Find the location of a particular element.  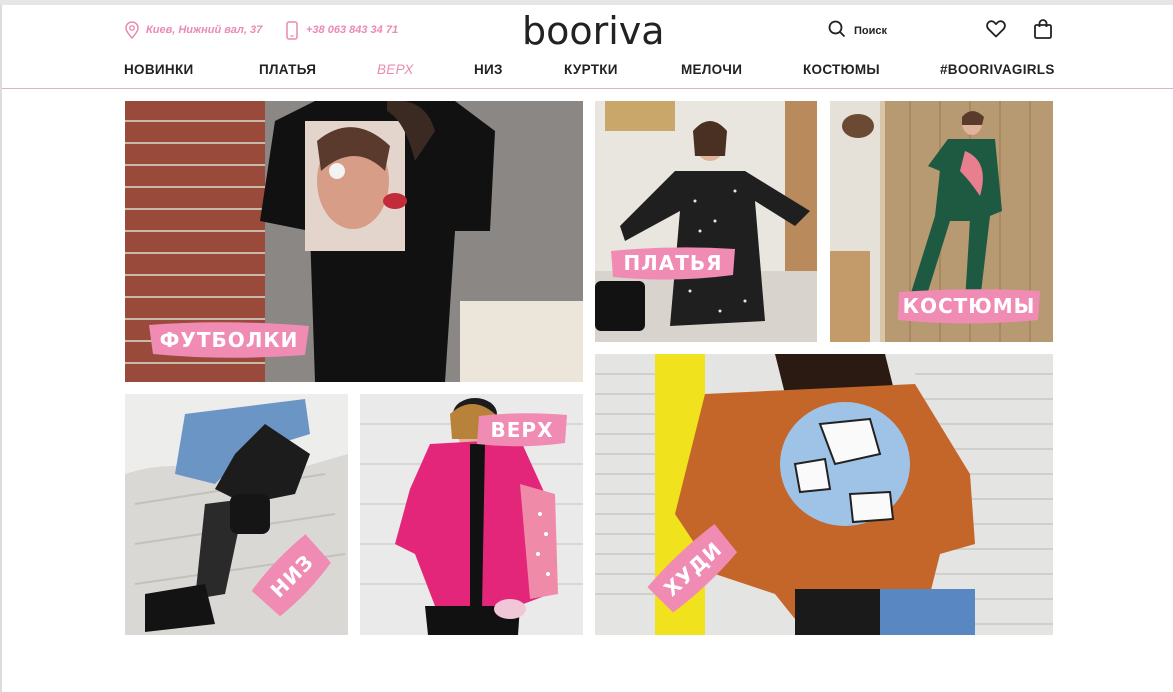

bottoms-photo is located at coordinates (236, 514).